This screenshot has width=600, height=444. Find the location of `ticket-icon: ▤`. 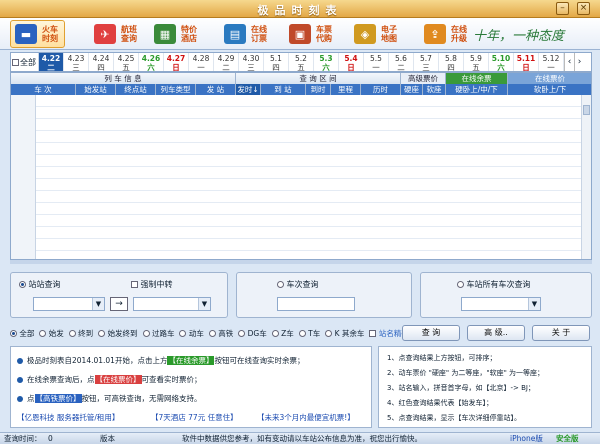

ticket-icon: ▤ is located at coordinates (235, 34).